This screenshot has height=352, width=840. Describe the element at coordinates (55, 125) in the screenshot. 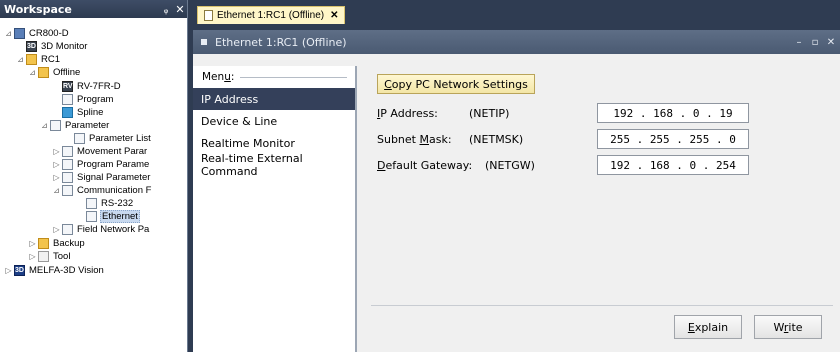

I see `parameter-icon` at that location.